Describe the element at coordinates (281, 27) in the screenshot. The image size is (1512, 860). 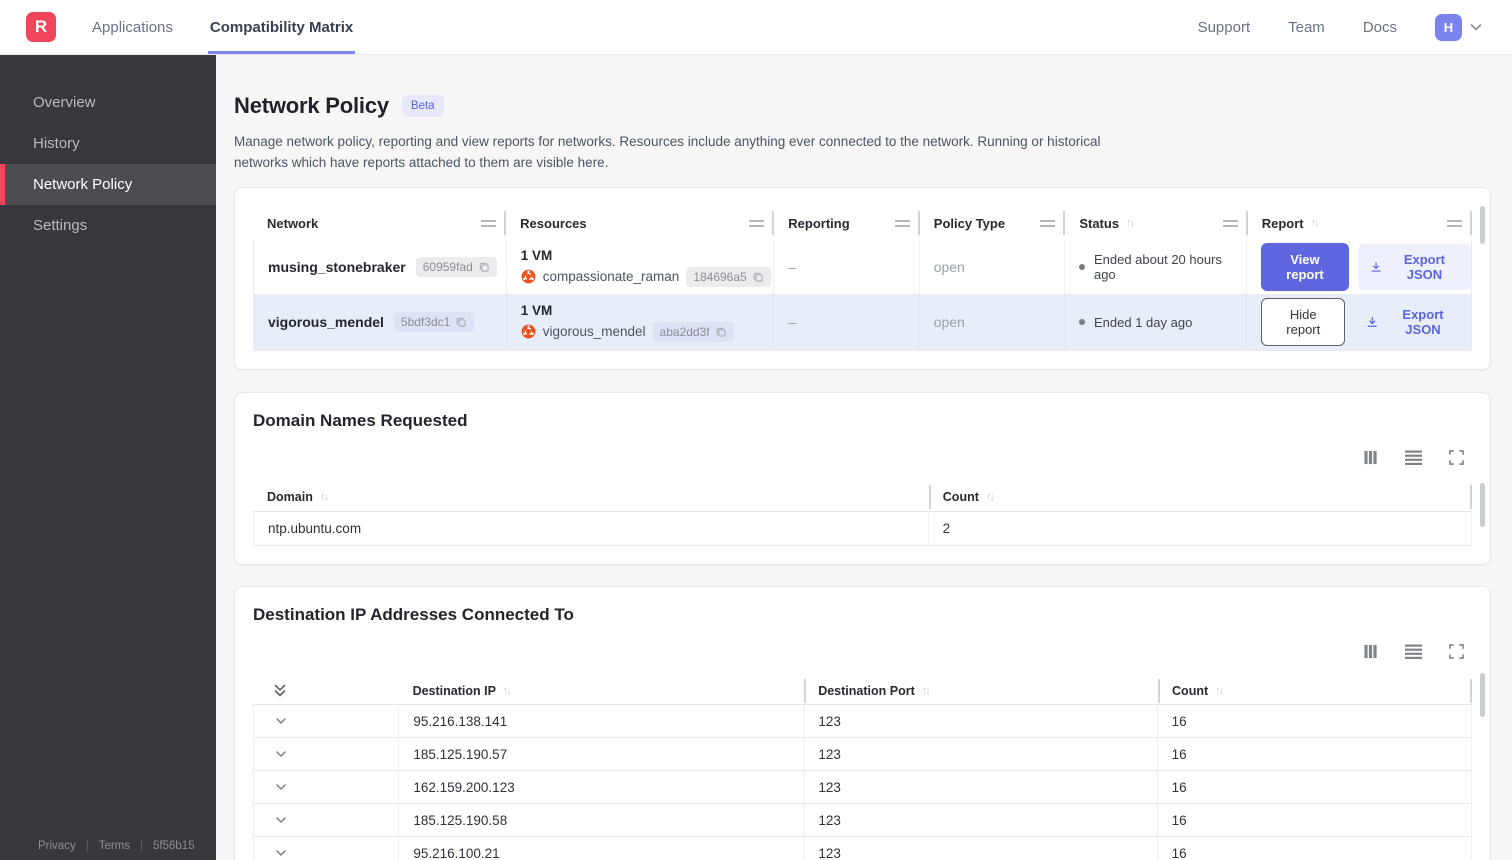
I see `tab-compatibility-matrix: Compatibility Matrix` at that location.